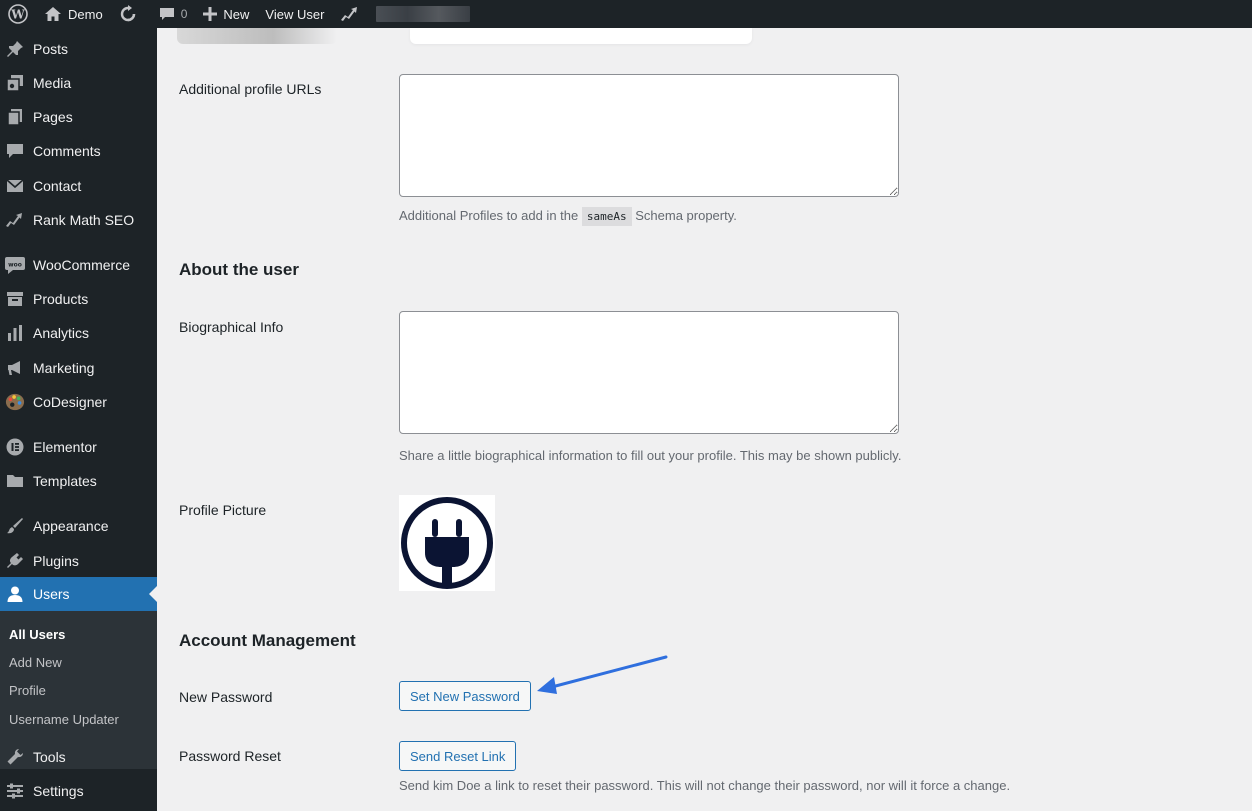  What do you see at coordinates (15, 447) in the screenshot?
I see `elementor-icon` at bounding box center [15, 447].